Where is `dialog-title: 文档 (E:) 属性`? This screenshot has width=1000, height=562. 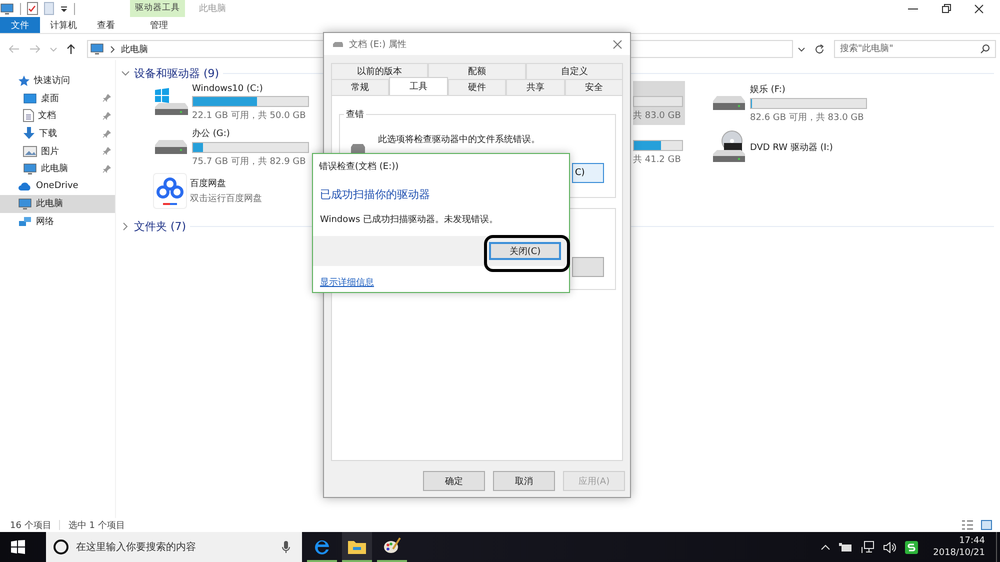
dialog-title: 文档 (E:) 属性 is located at coordinates (377, 44).